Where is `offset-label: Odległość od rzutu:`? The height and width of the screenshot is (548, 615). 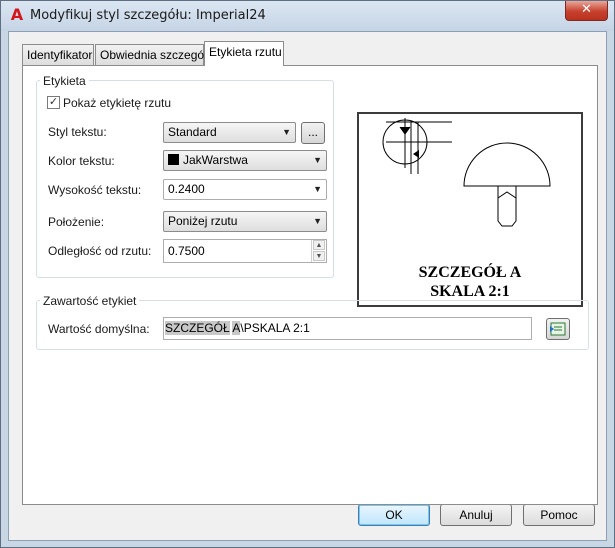 offset-label: Odległość od rzutu: is located at coordinates (100, 251).